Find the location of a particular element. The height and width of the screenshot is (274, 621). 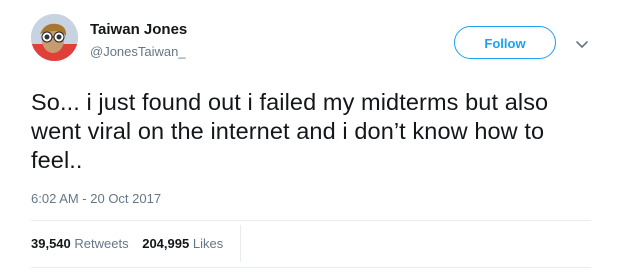

retweets-label: Retweets is located at coordinates (101, 243).